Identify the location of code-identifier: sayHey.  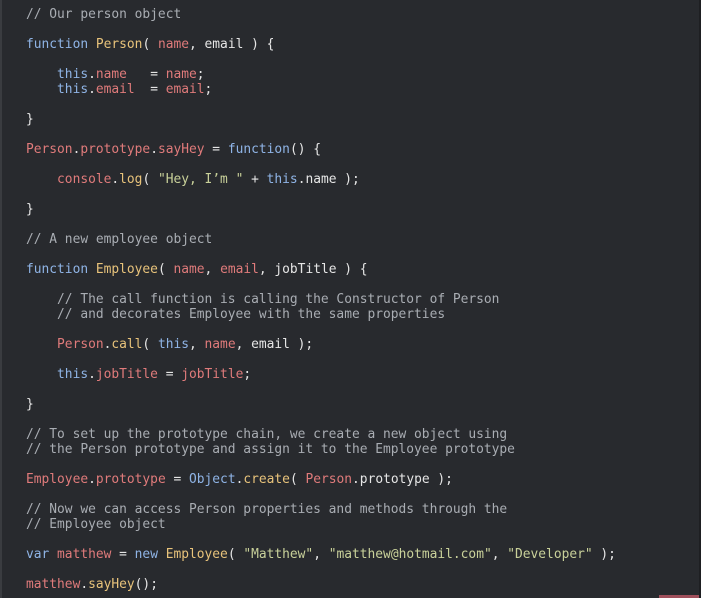
(181, 149).